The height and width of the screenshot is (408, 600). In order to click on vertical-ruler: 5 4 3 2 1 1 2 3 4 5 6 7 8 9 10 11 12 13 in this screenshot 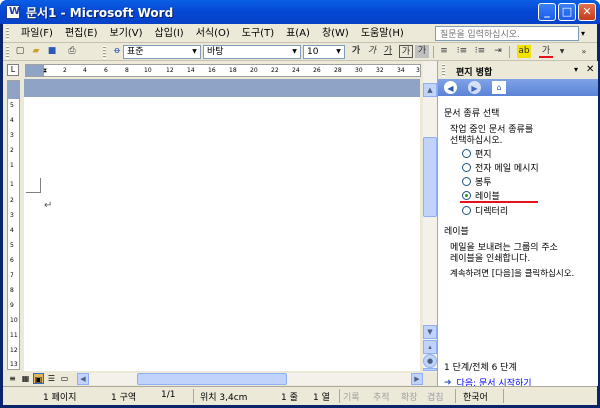, I will do `click(13, 225)`.